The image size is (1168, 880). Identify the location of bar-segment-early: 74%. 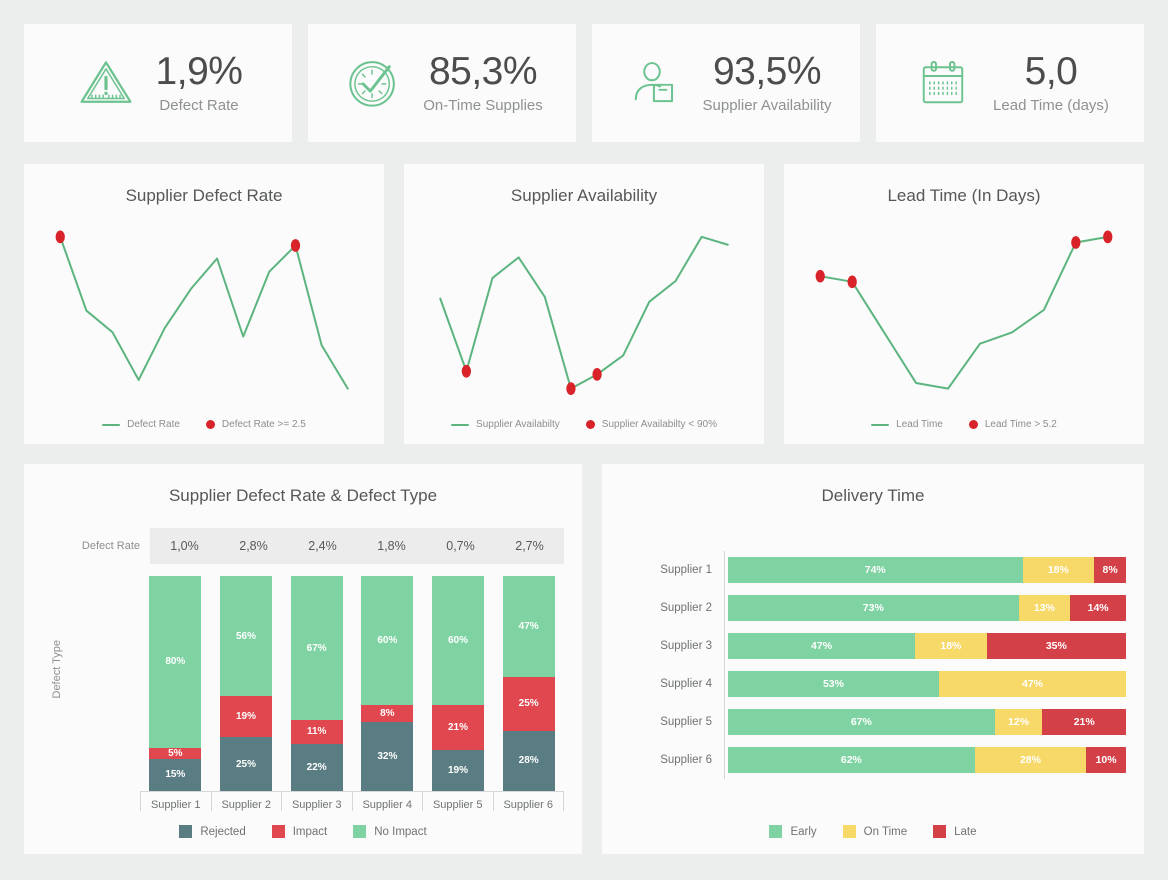
(875, 569).